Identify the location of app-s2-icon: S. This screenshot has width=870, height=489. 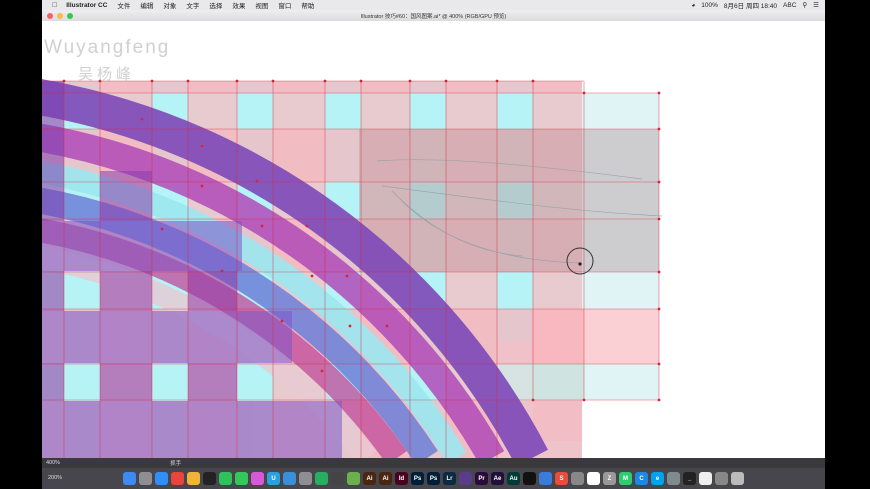
(561, 478).